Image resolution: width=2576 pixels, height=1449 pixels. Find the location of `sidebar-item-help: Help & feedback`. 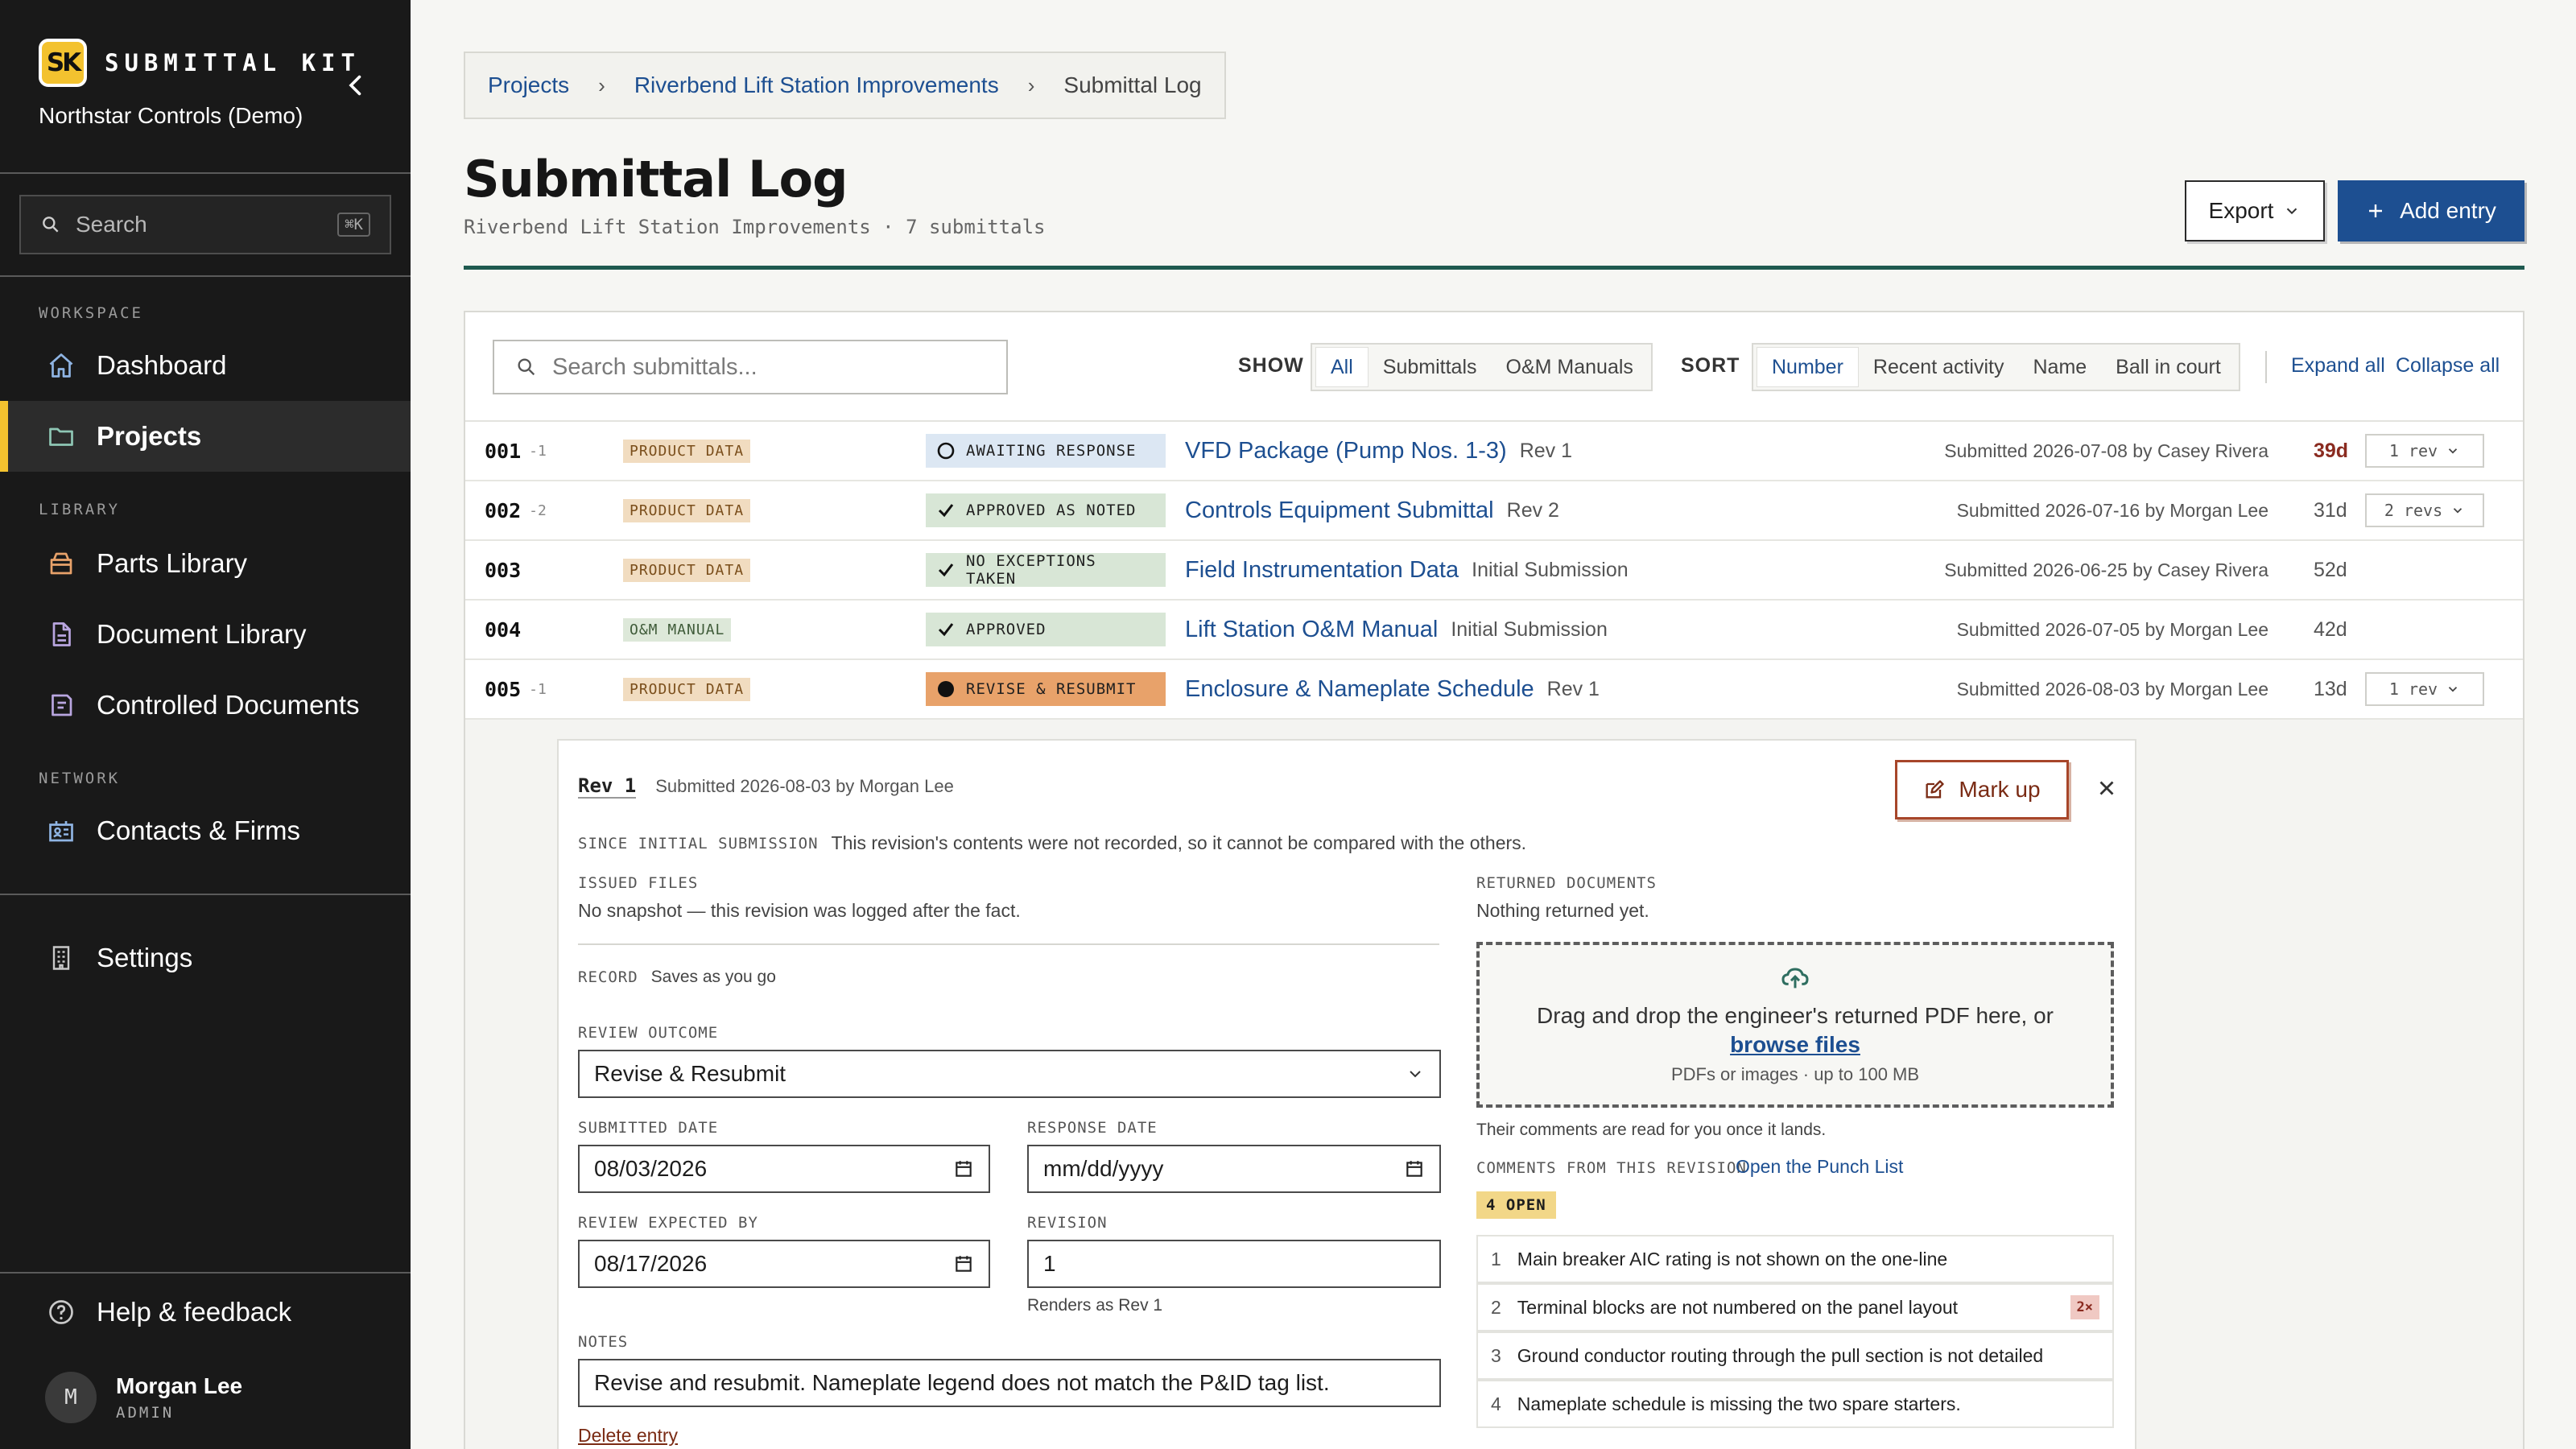

sidebar-item-help: Help & feedback is located at coordinates (205, 1312).